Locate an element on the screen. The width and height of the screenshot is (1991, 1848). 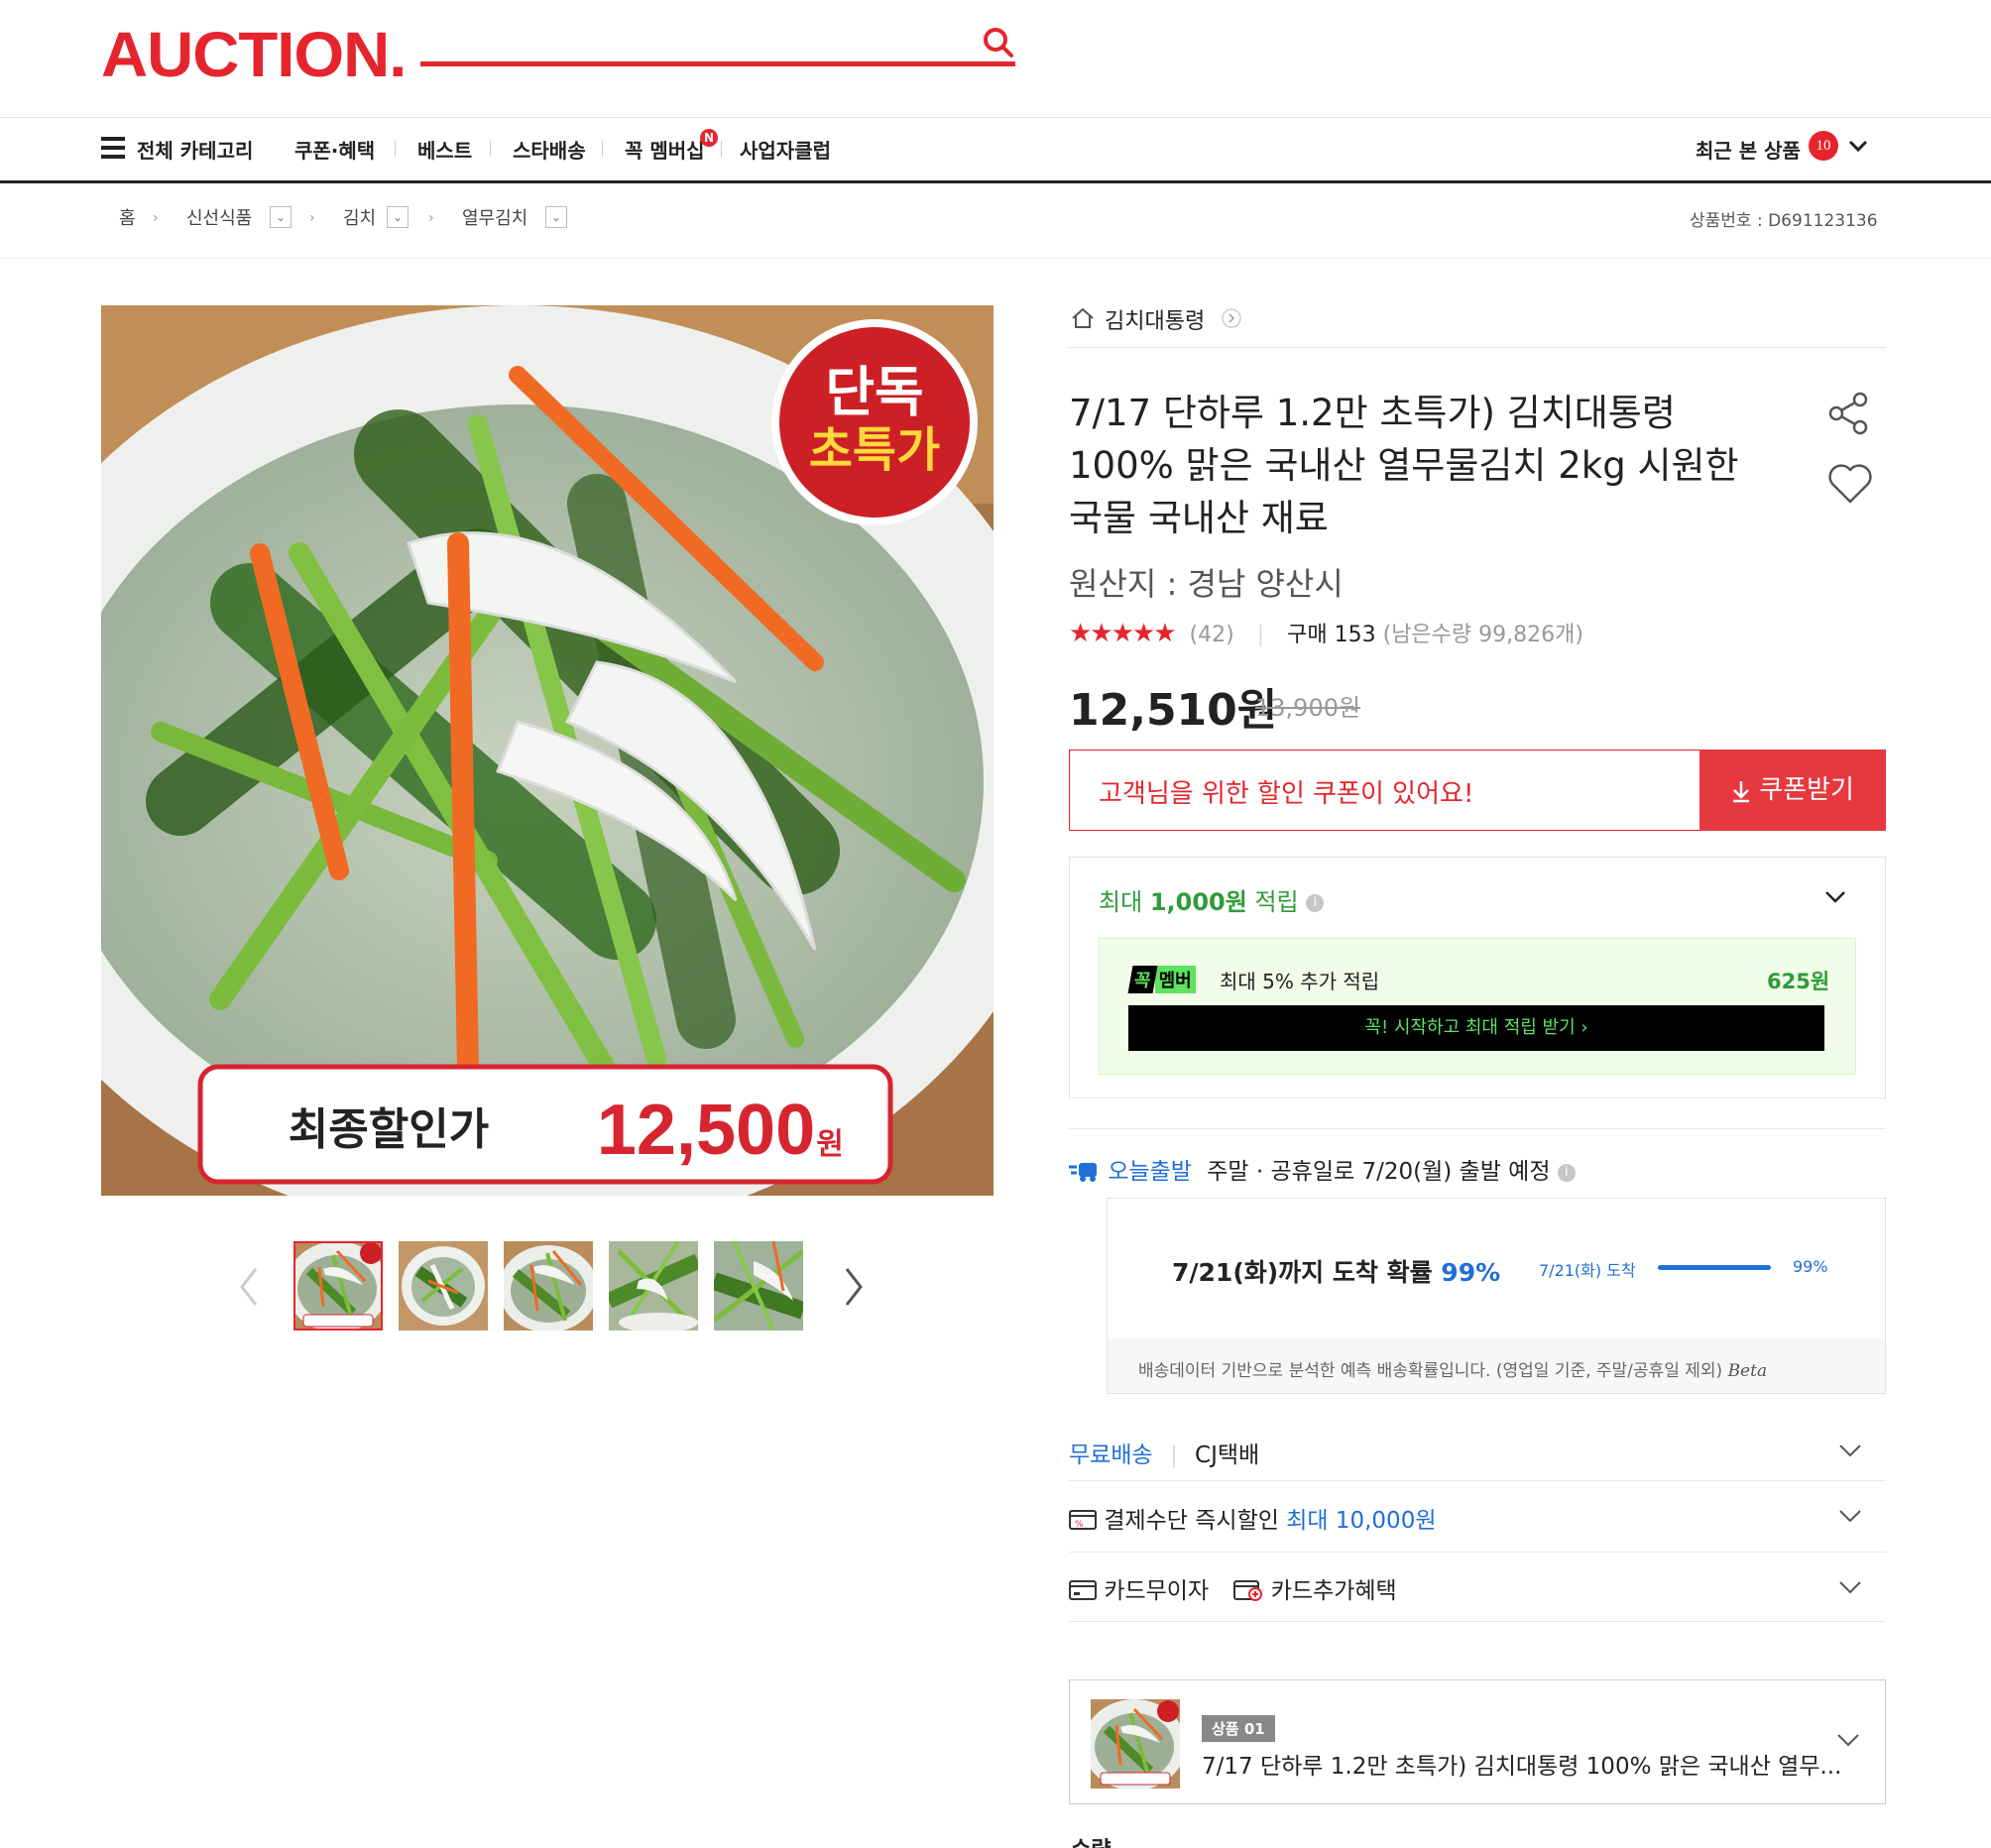
all-categories-button: 전체 카테고리 is located at coordinates (195, 149).